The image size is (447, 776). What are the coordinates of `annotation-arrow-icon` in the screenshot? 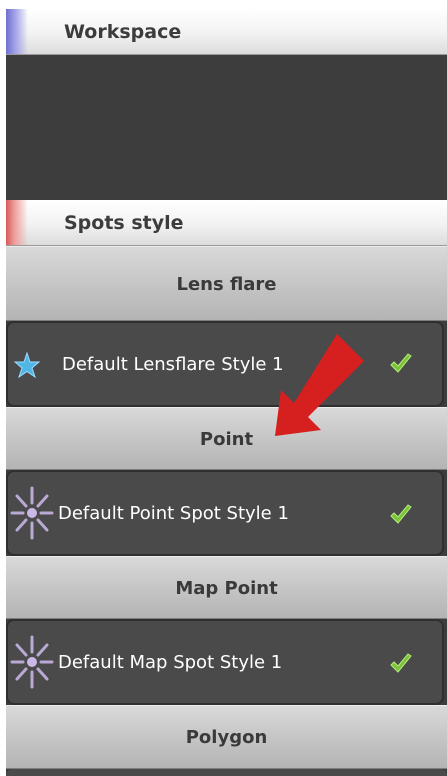 It's located at (319, 385).